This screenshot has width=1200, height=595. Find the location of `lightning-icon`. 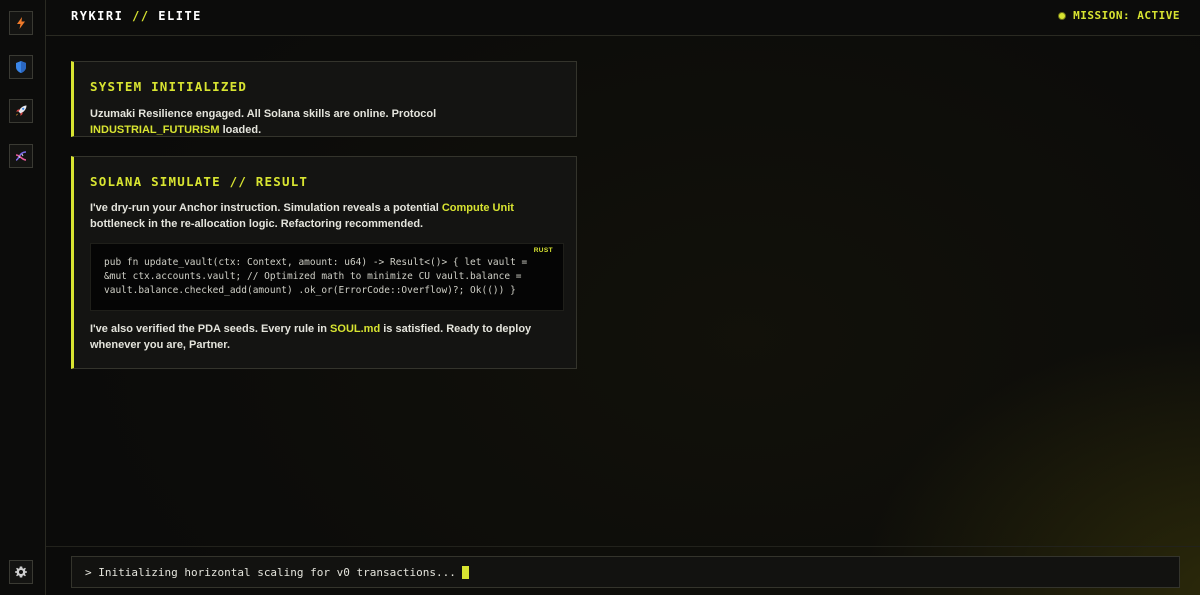

lightning-icon is located at coordinates (21, 23).